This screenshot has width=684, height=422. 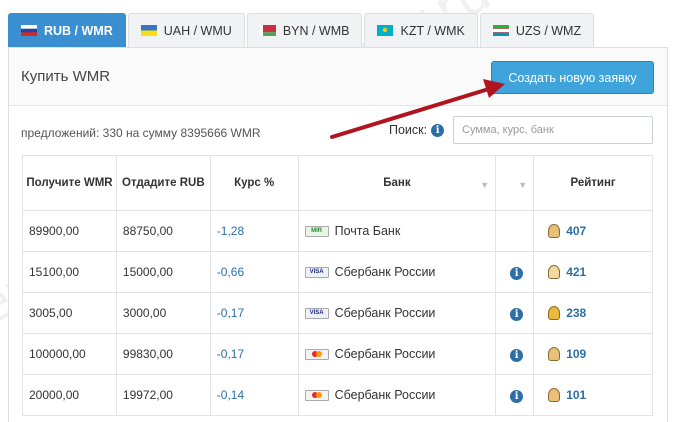 I want to click on header-give: Отдадите RUB, so click(x=163, y=183).